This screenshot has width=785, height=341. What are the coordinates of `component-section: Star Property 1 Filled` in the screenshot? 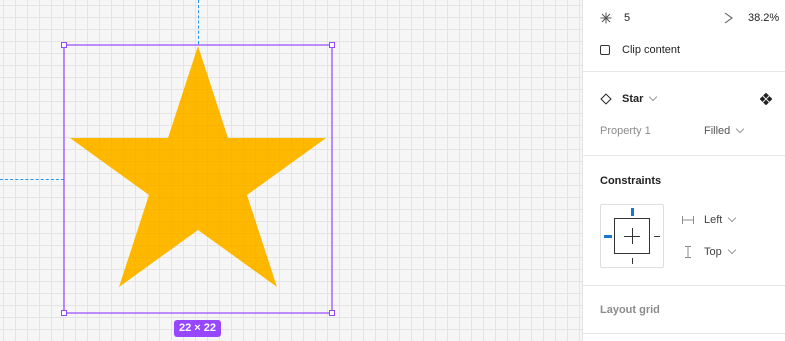 It's located at (684, 114).